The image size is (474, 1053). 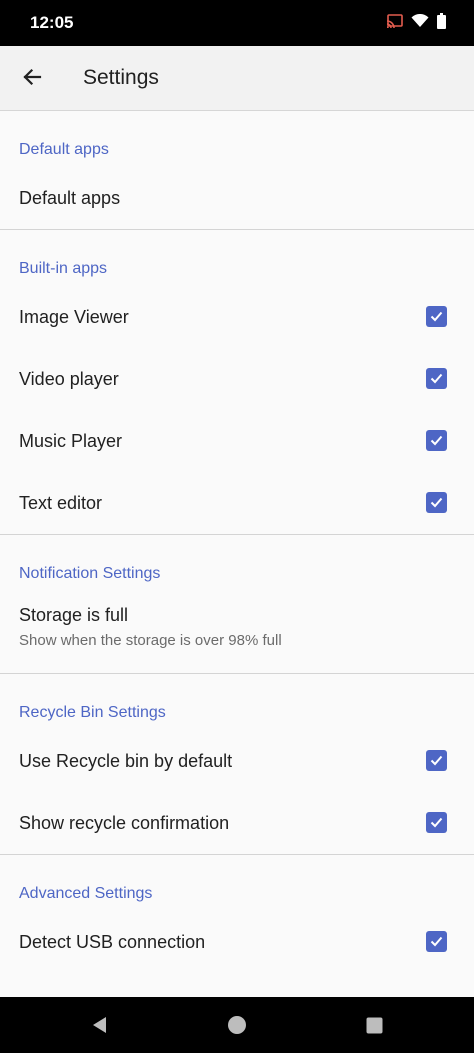 What do you see at coordinates (61, 502) in the screenshot?
I see `setting-label: Text editor` at bounding box center [61, 502].